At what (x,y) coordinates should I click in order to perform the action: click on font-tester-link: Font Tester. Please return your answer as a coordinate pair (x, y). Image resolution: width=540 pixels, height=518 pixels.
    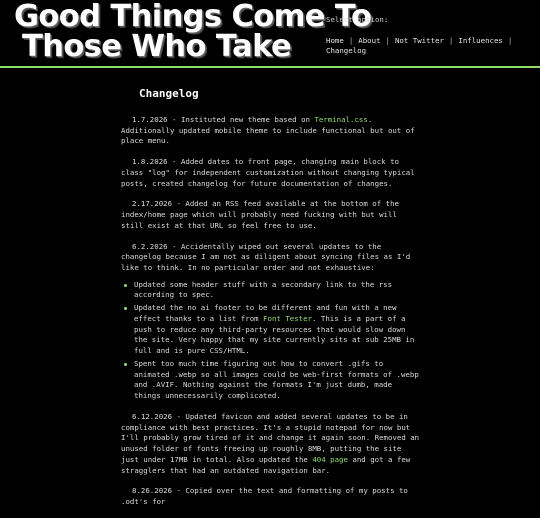
    Looking at the image, I should click on (287, 318).